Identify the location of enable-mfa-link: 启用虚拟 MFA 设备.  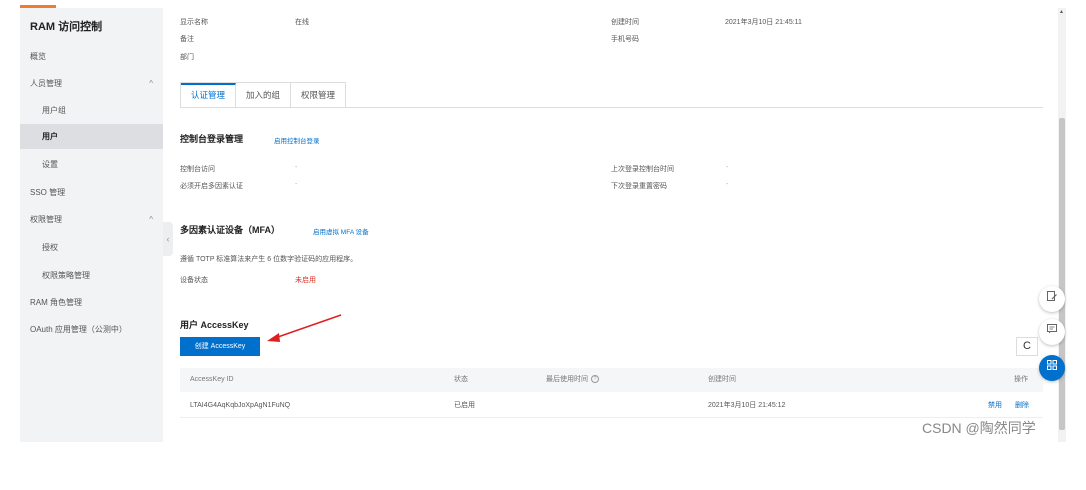
(341, 231).